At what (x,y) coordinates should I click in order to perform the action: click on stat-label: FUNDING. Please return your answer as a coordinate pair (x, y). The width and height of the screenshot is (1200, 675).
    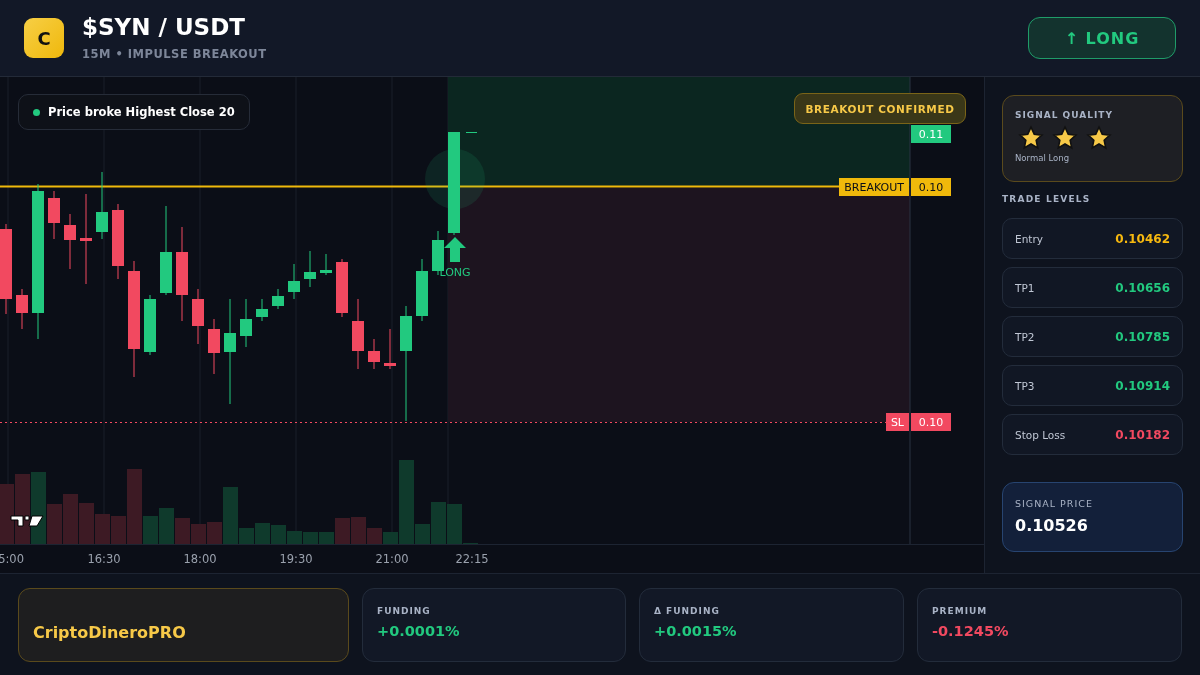
    Looking at the image, I should click on (404, 611).